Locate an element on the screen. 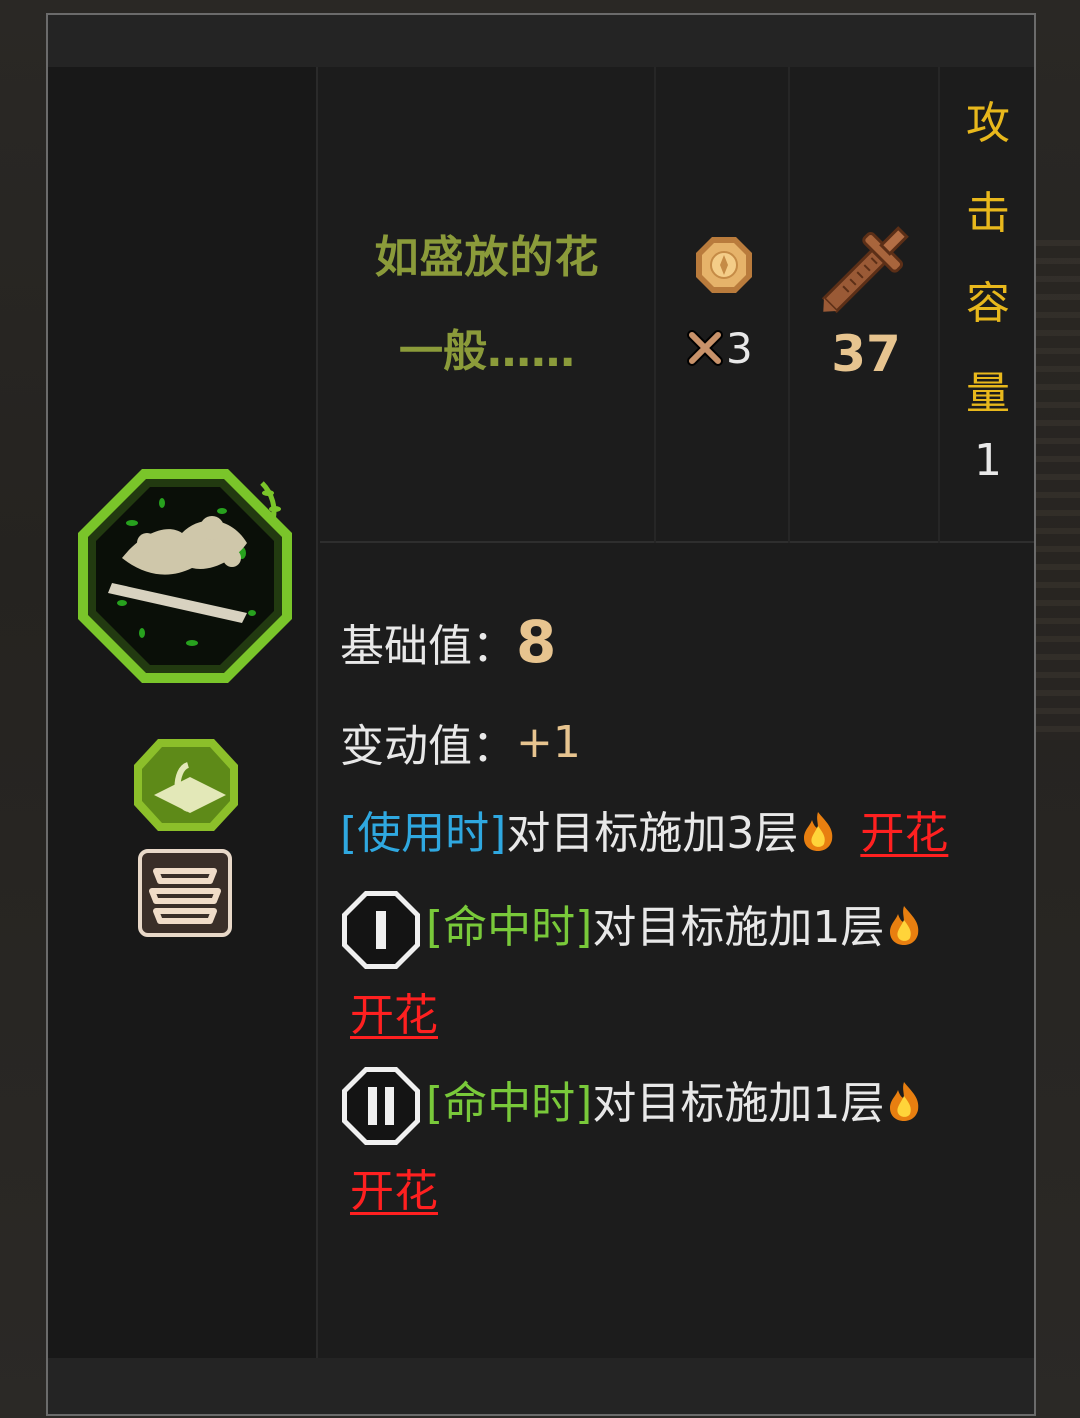 This screenshot has width=1080, height=1418. base-value-label: 基础值： is located at coordinates (428, 646).